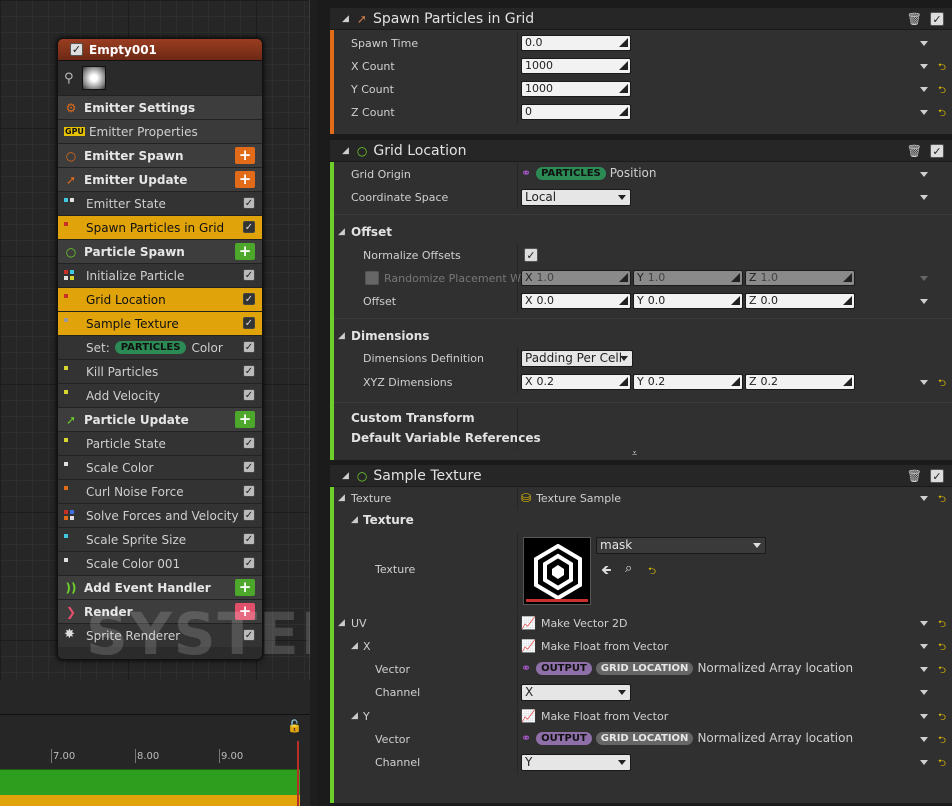  What do you see at coordinates (160, 227) in the screenshot?
I see `stack-module-spawn-particles-in-grid: Spawn Particles in Grid ✓` at bounding box center [160, 227].